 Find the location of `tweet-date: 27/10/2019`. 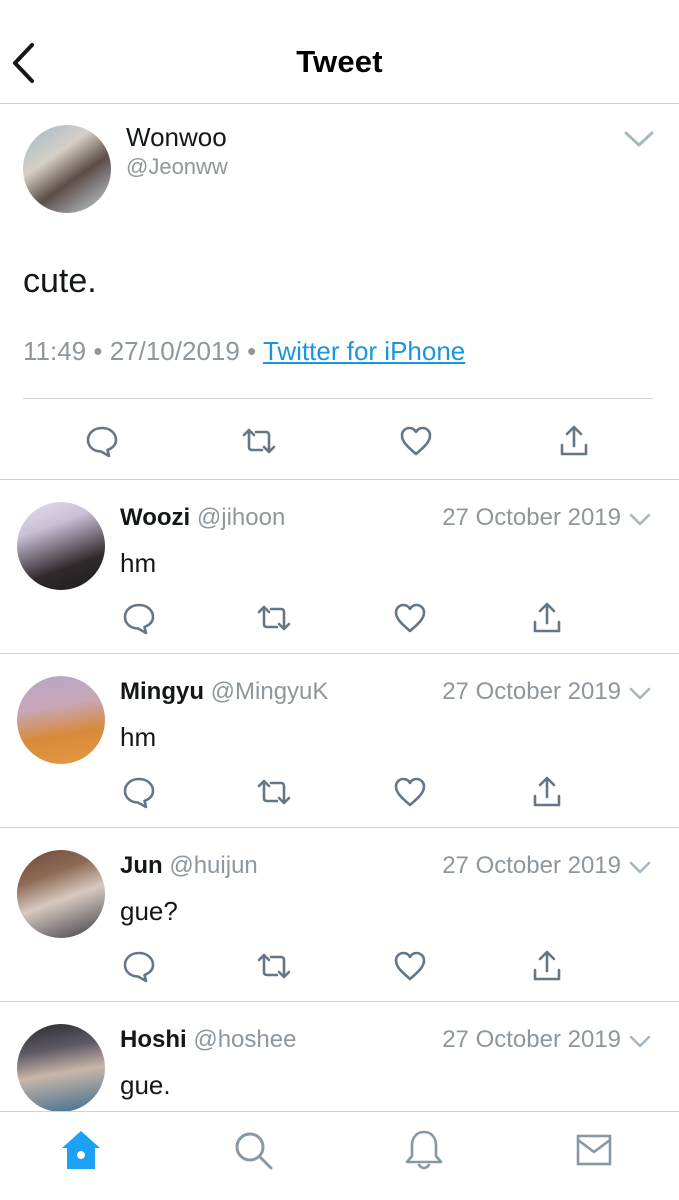

tweet-date: 27/10/2019 is located at coordinates (174, 351).